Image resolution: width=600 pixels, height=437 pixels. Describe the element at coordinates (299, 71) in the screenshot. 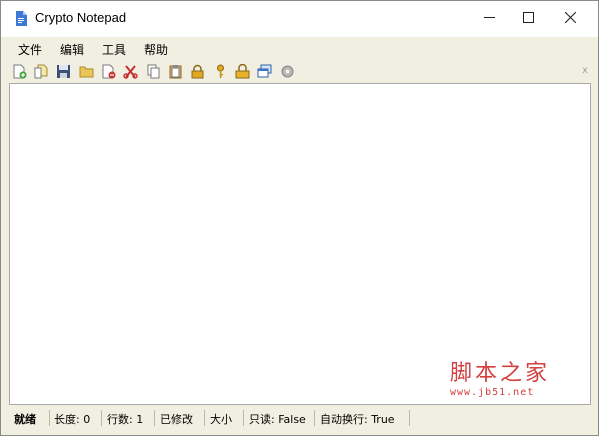

I see `toolbar: x` at that location.